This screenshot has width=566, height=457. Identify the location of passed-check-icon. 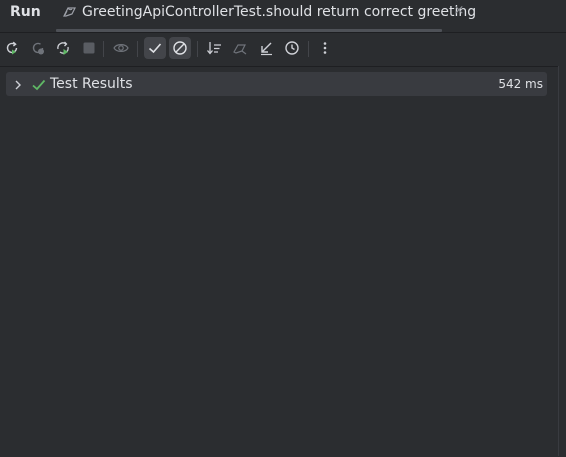
(39, 84).